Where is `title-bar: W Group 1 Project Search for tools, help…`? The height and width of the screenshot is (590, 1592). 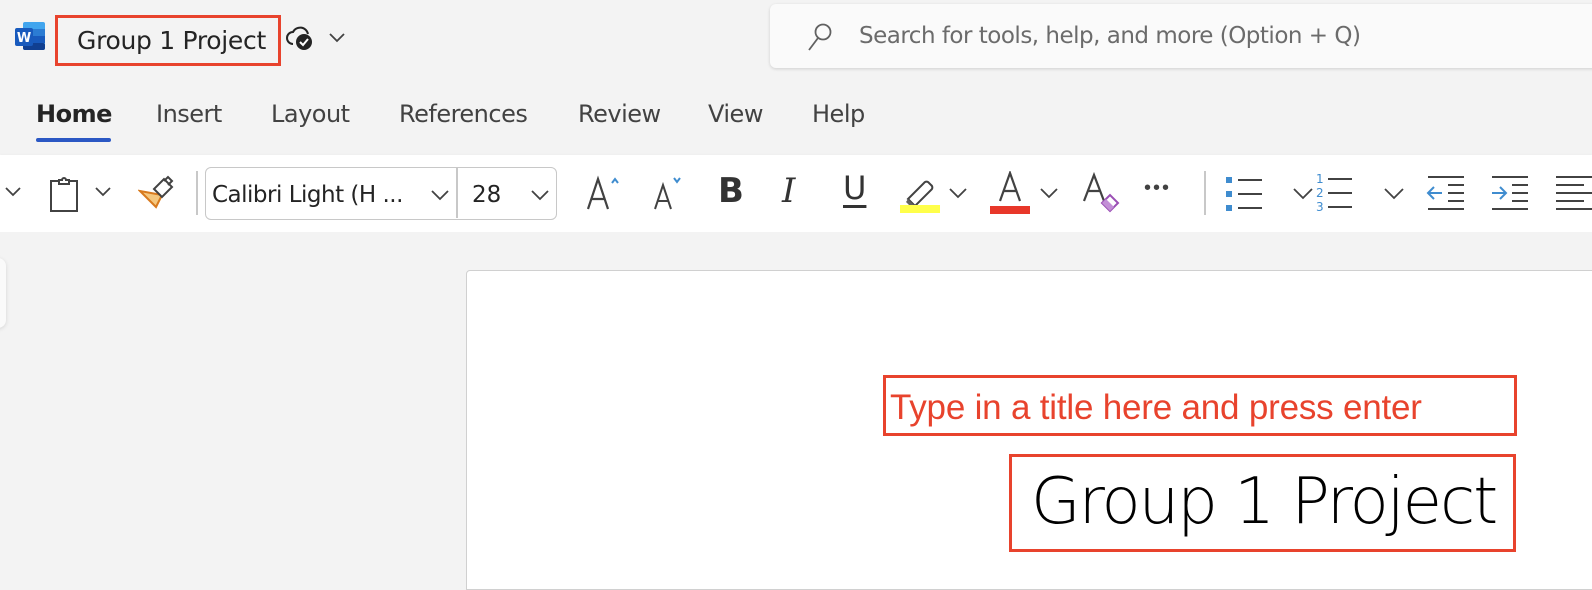
title-bar: W Group 1 Project Search for tools, help… is located at coordinates (796, 39).